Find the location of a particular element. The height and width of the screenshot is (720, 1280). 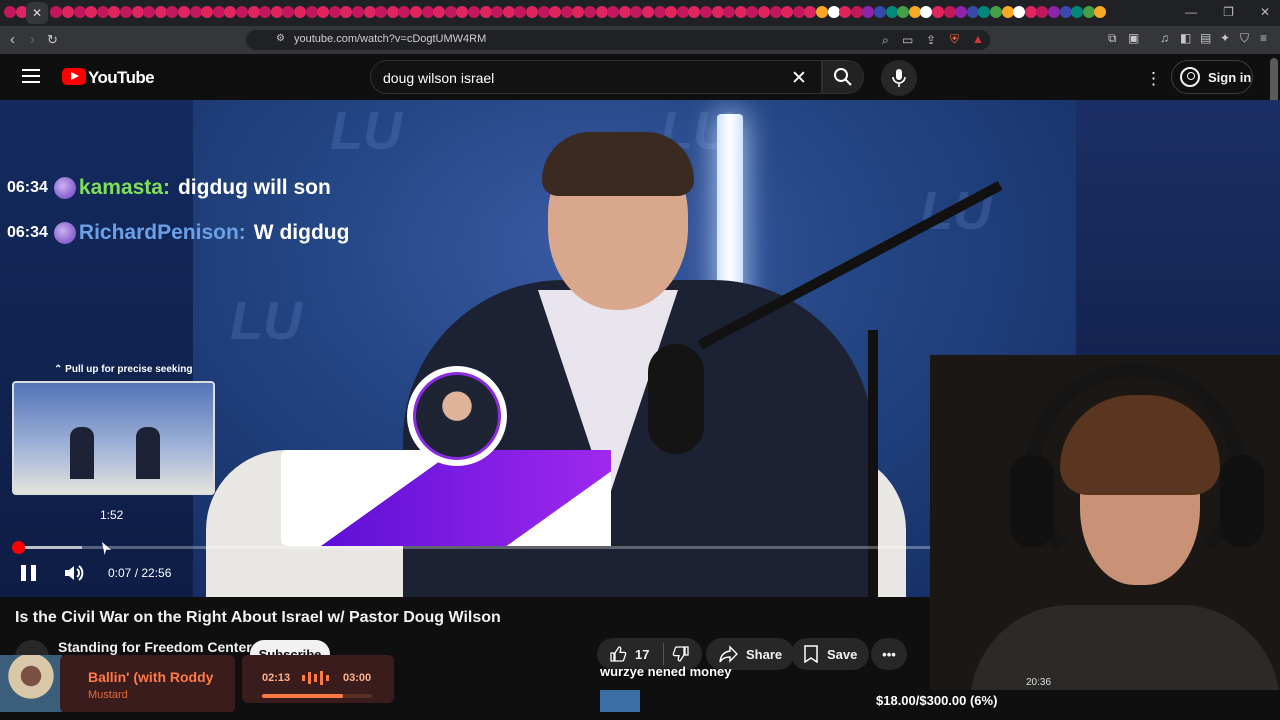

pause-icon is located at coordinates (28, 573).